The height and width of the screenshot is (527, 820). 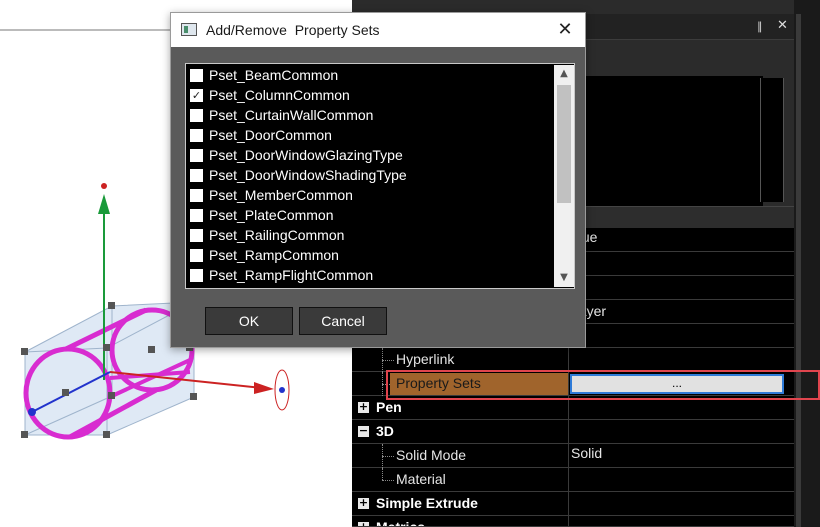 I want to click on list-item: ✓ Pset_ColumnCommon, so click(x=370, y=96).